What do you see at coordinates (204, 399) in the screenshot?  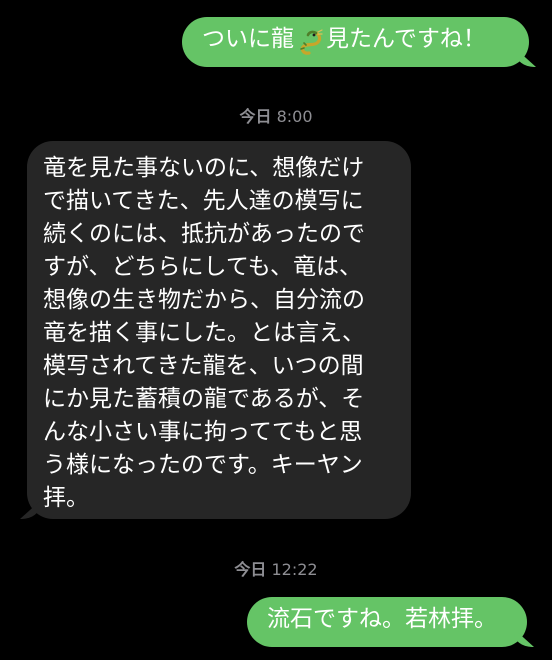 I see `message-line: にか見た蓄積の龍であるが、そ` at bounding box center [204, 399].